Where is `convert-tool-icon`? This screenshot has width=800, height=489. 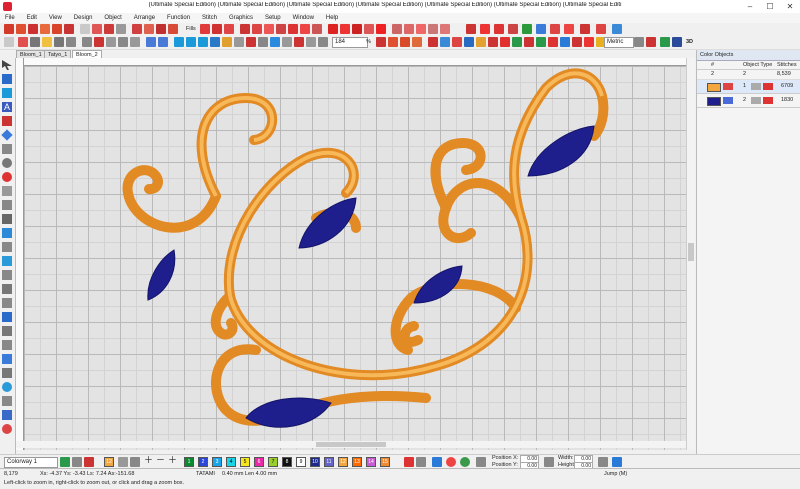 convert-tool-icon is located at coordinates (149, 29).